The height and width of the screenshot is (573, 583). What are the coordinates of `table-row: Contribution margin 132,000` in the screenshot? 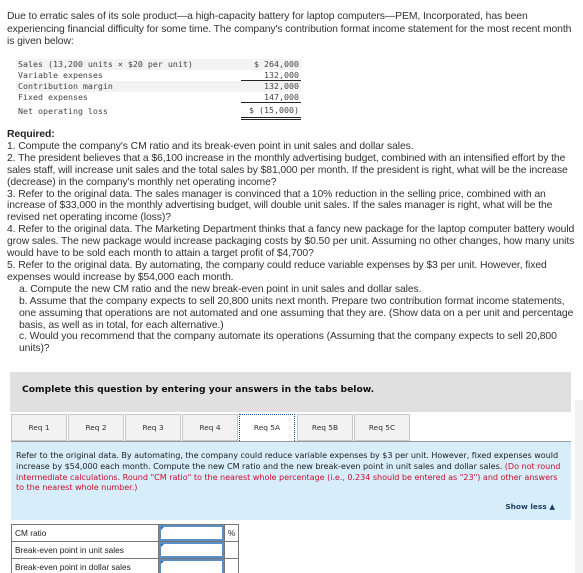 It's located at (158, 86).